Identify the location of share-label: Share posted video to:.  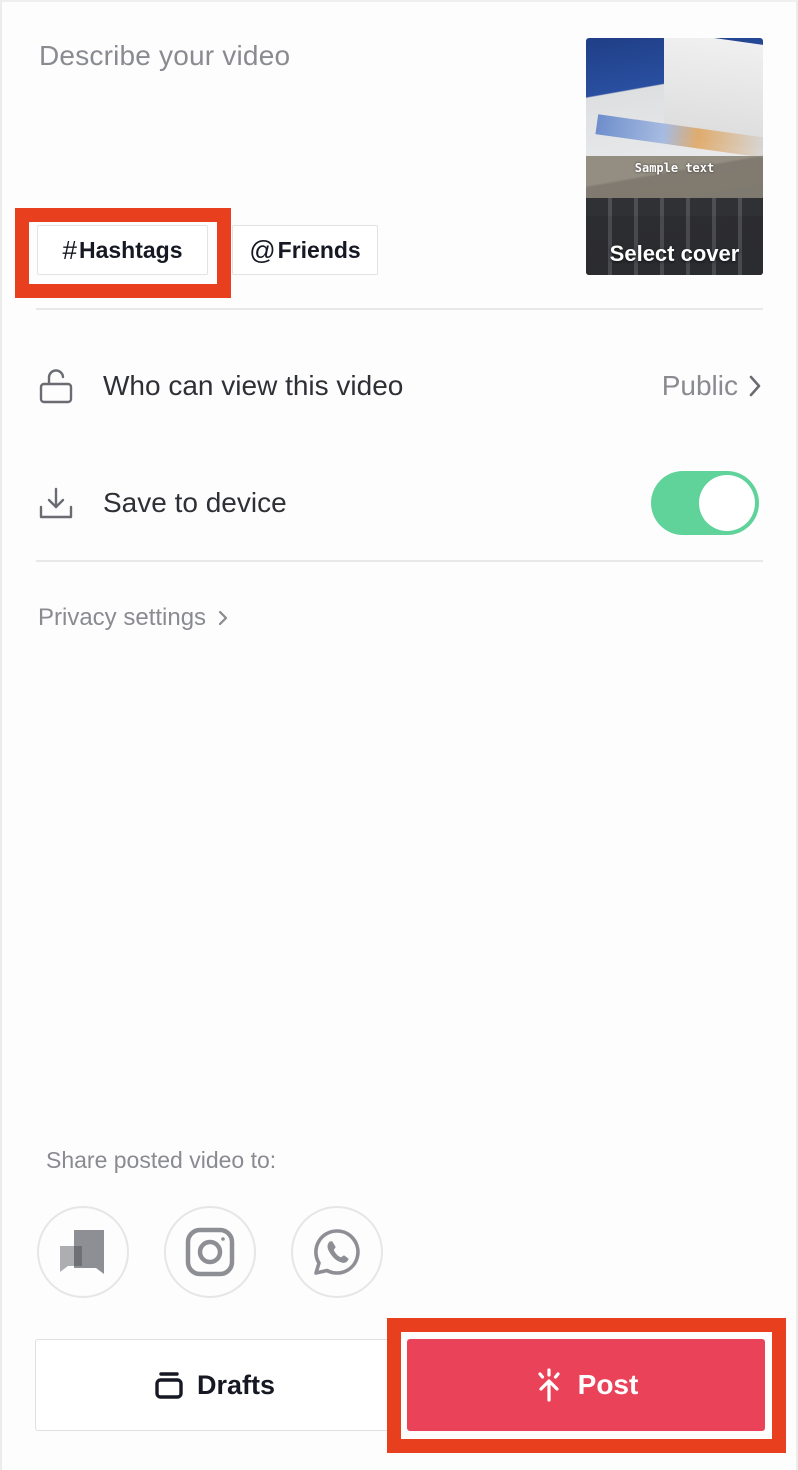
(161, 1160).